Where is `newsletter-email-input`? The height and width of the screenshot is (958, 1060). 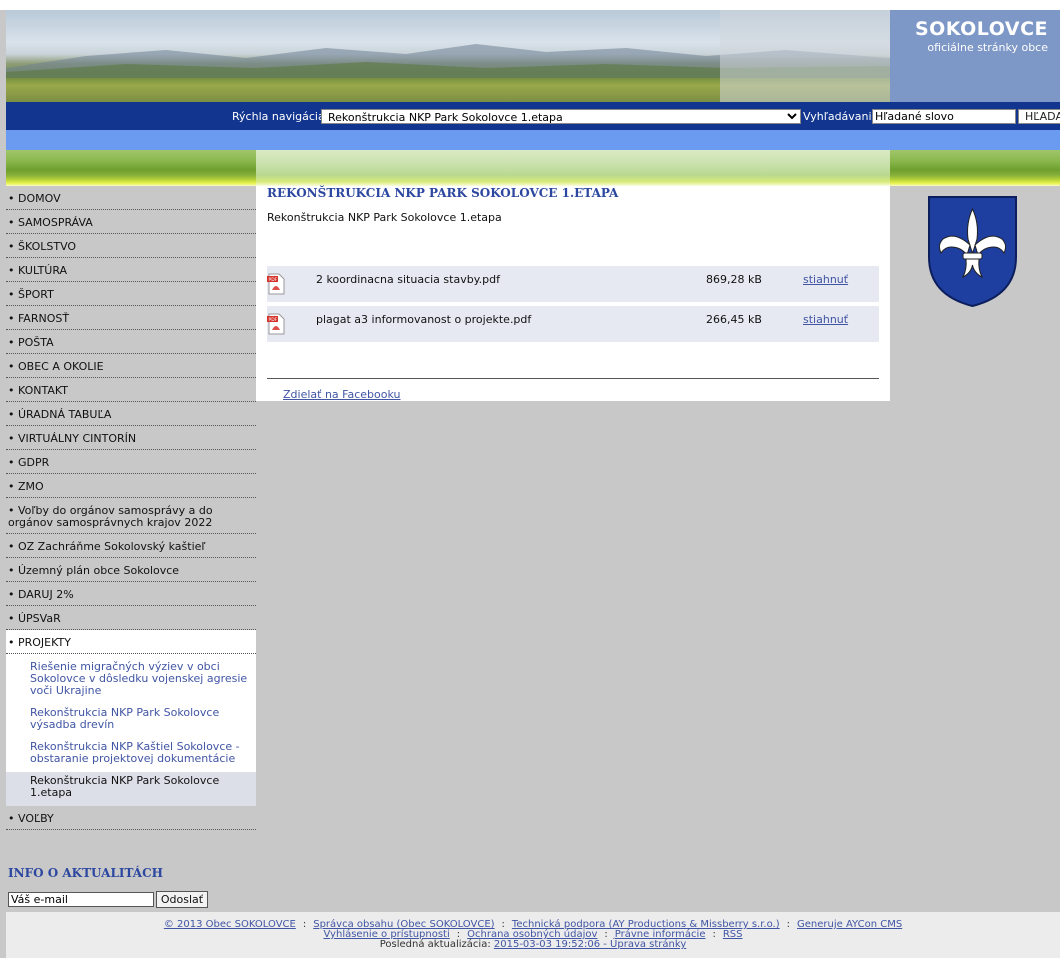 newsletter-email-input is located at coordinates (81, 899).